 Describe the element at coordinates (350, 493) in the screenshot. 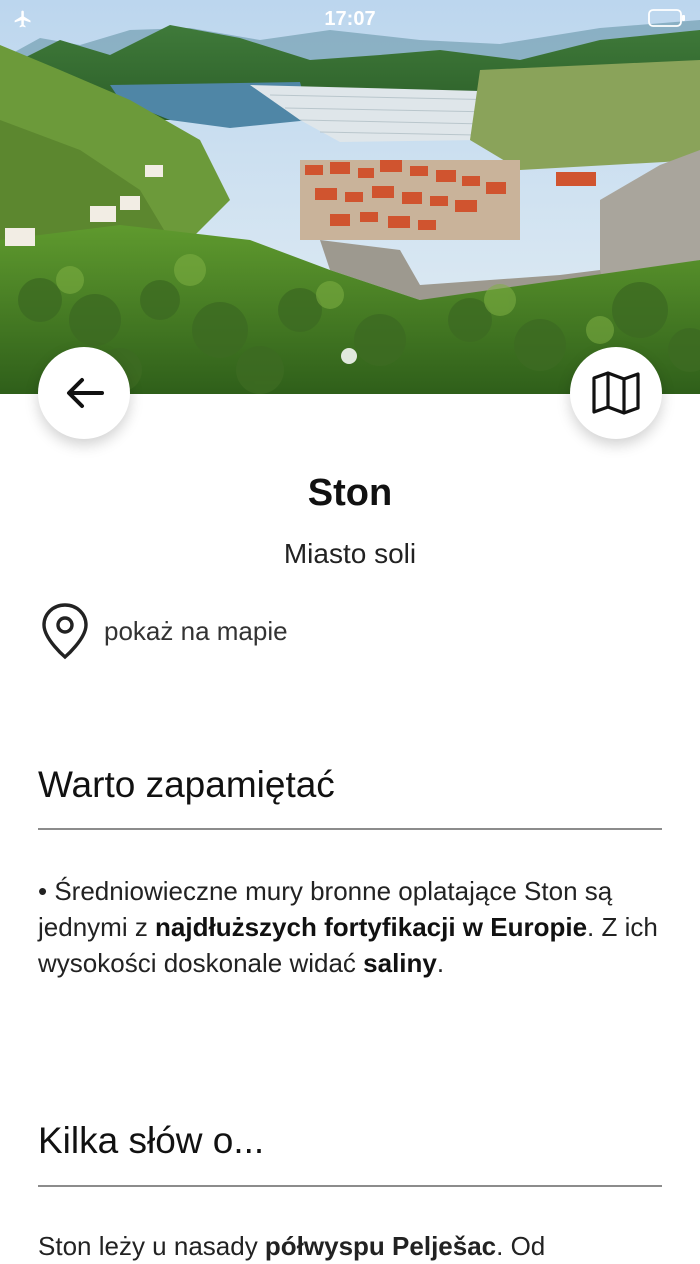

I see `place-title: Ston` at that location.